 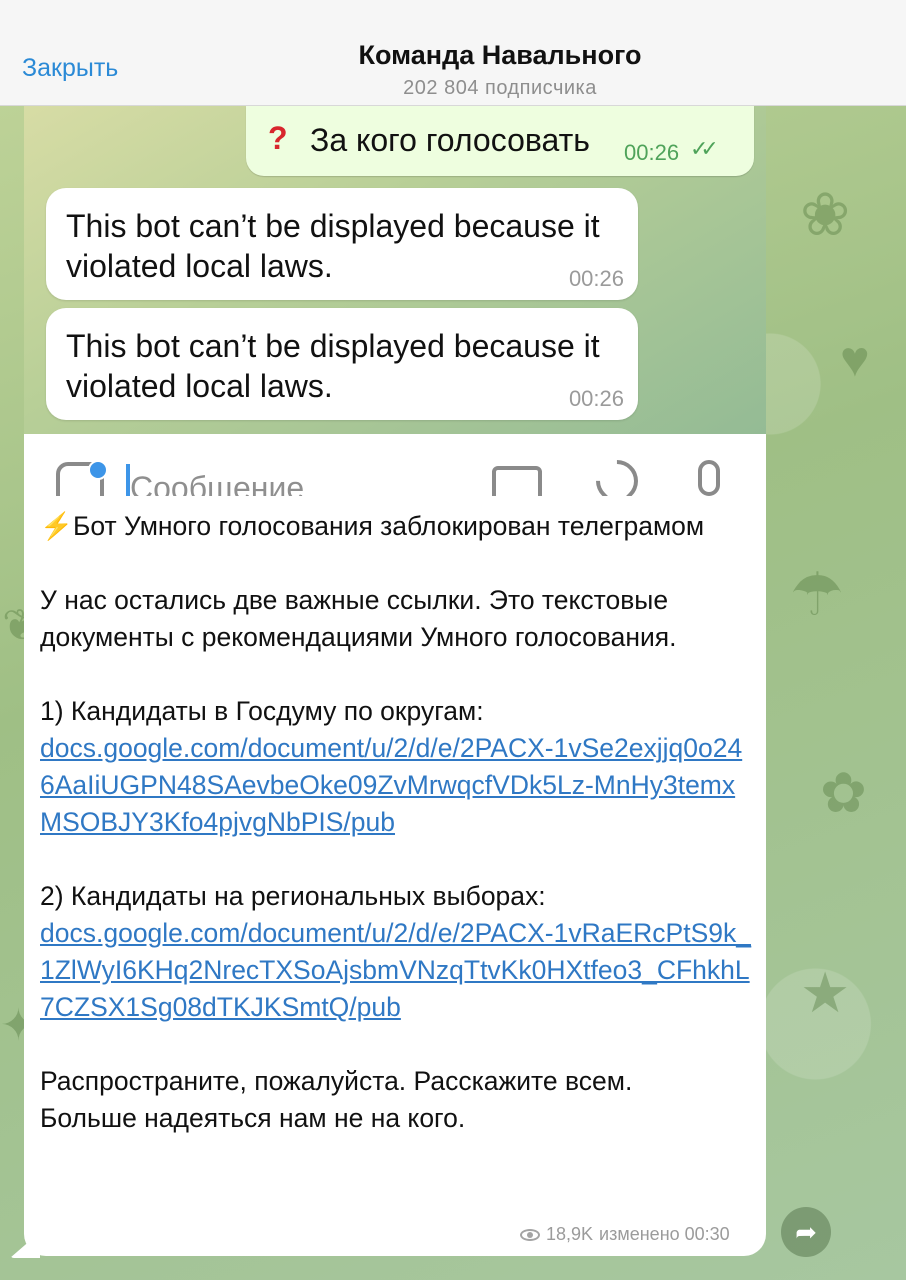 What do you see at coordinates (217, 483) in the screenshot?
I see `message-input-placeholder: Сообщение` at bounding box center [217, 483].